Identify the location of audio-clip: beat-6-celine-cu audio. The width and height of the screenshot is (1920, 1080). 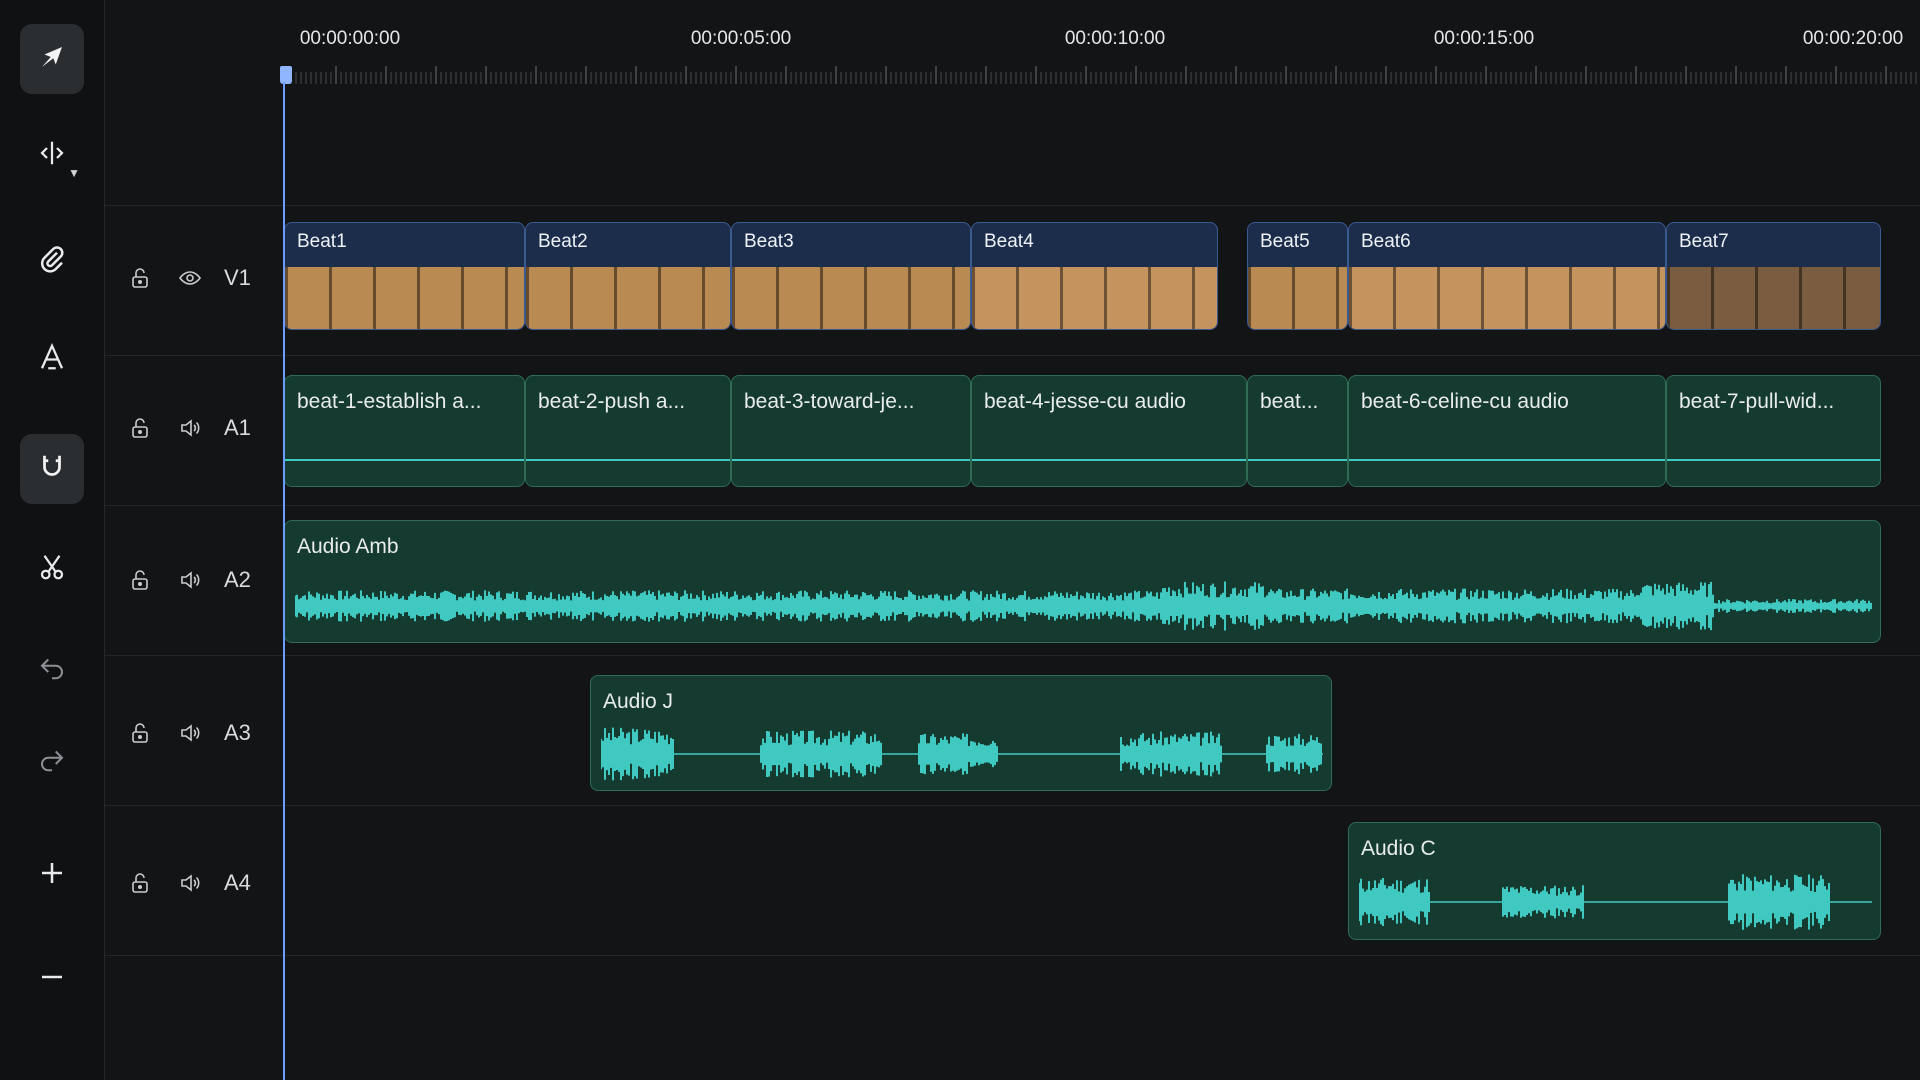
(1507, 431).